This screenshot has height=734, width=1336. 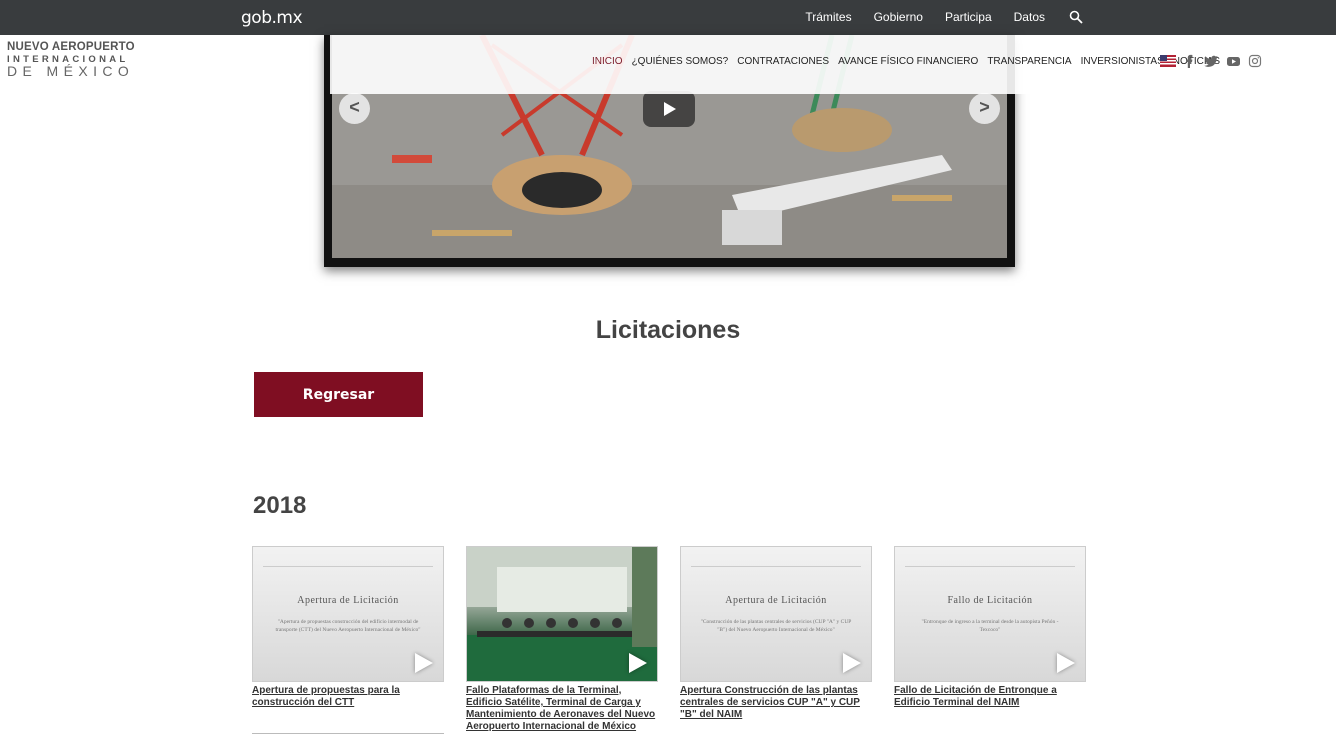 What do you see at coordinates (77, 60) in the screenshot?
I see `naim-logo: NUEVO AEROPUERTO INTERNACIONAL DE MÉXICO` at bounding box center [77, 60].